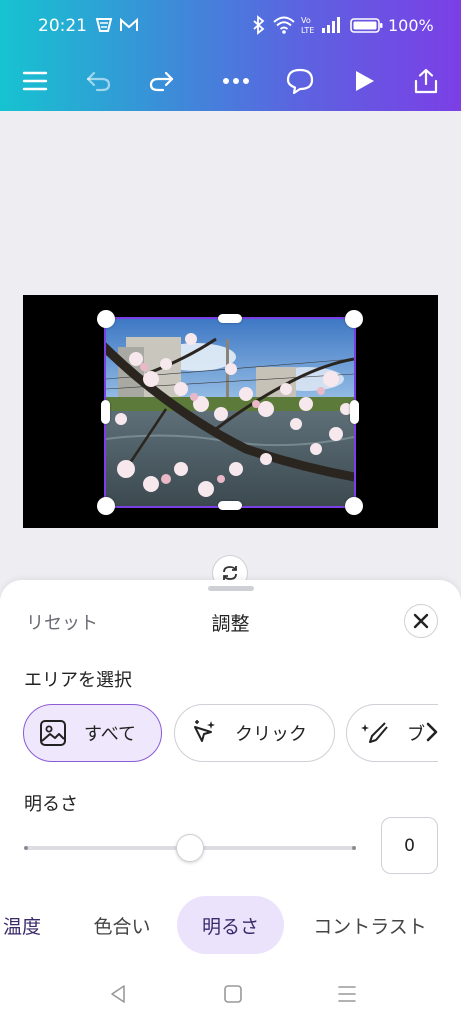 The image size is (461, 1024). Describe the element at coordinates (35, 81) in the screenshot. I see `menu-icon` at that location.